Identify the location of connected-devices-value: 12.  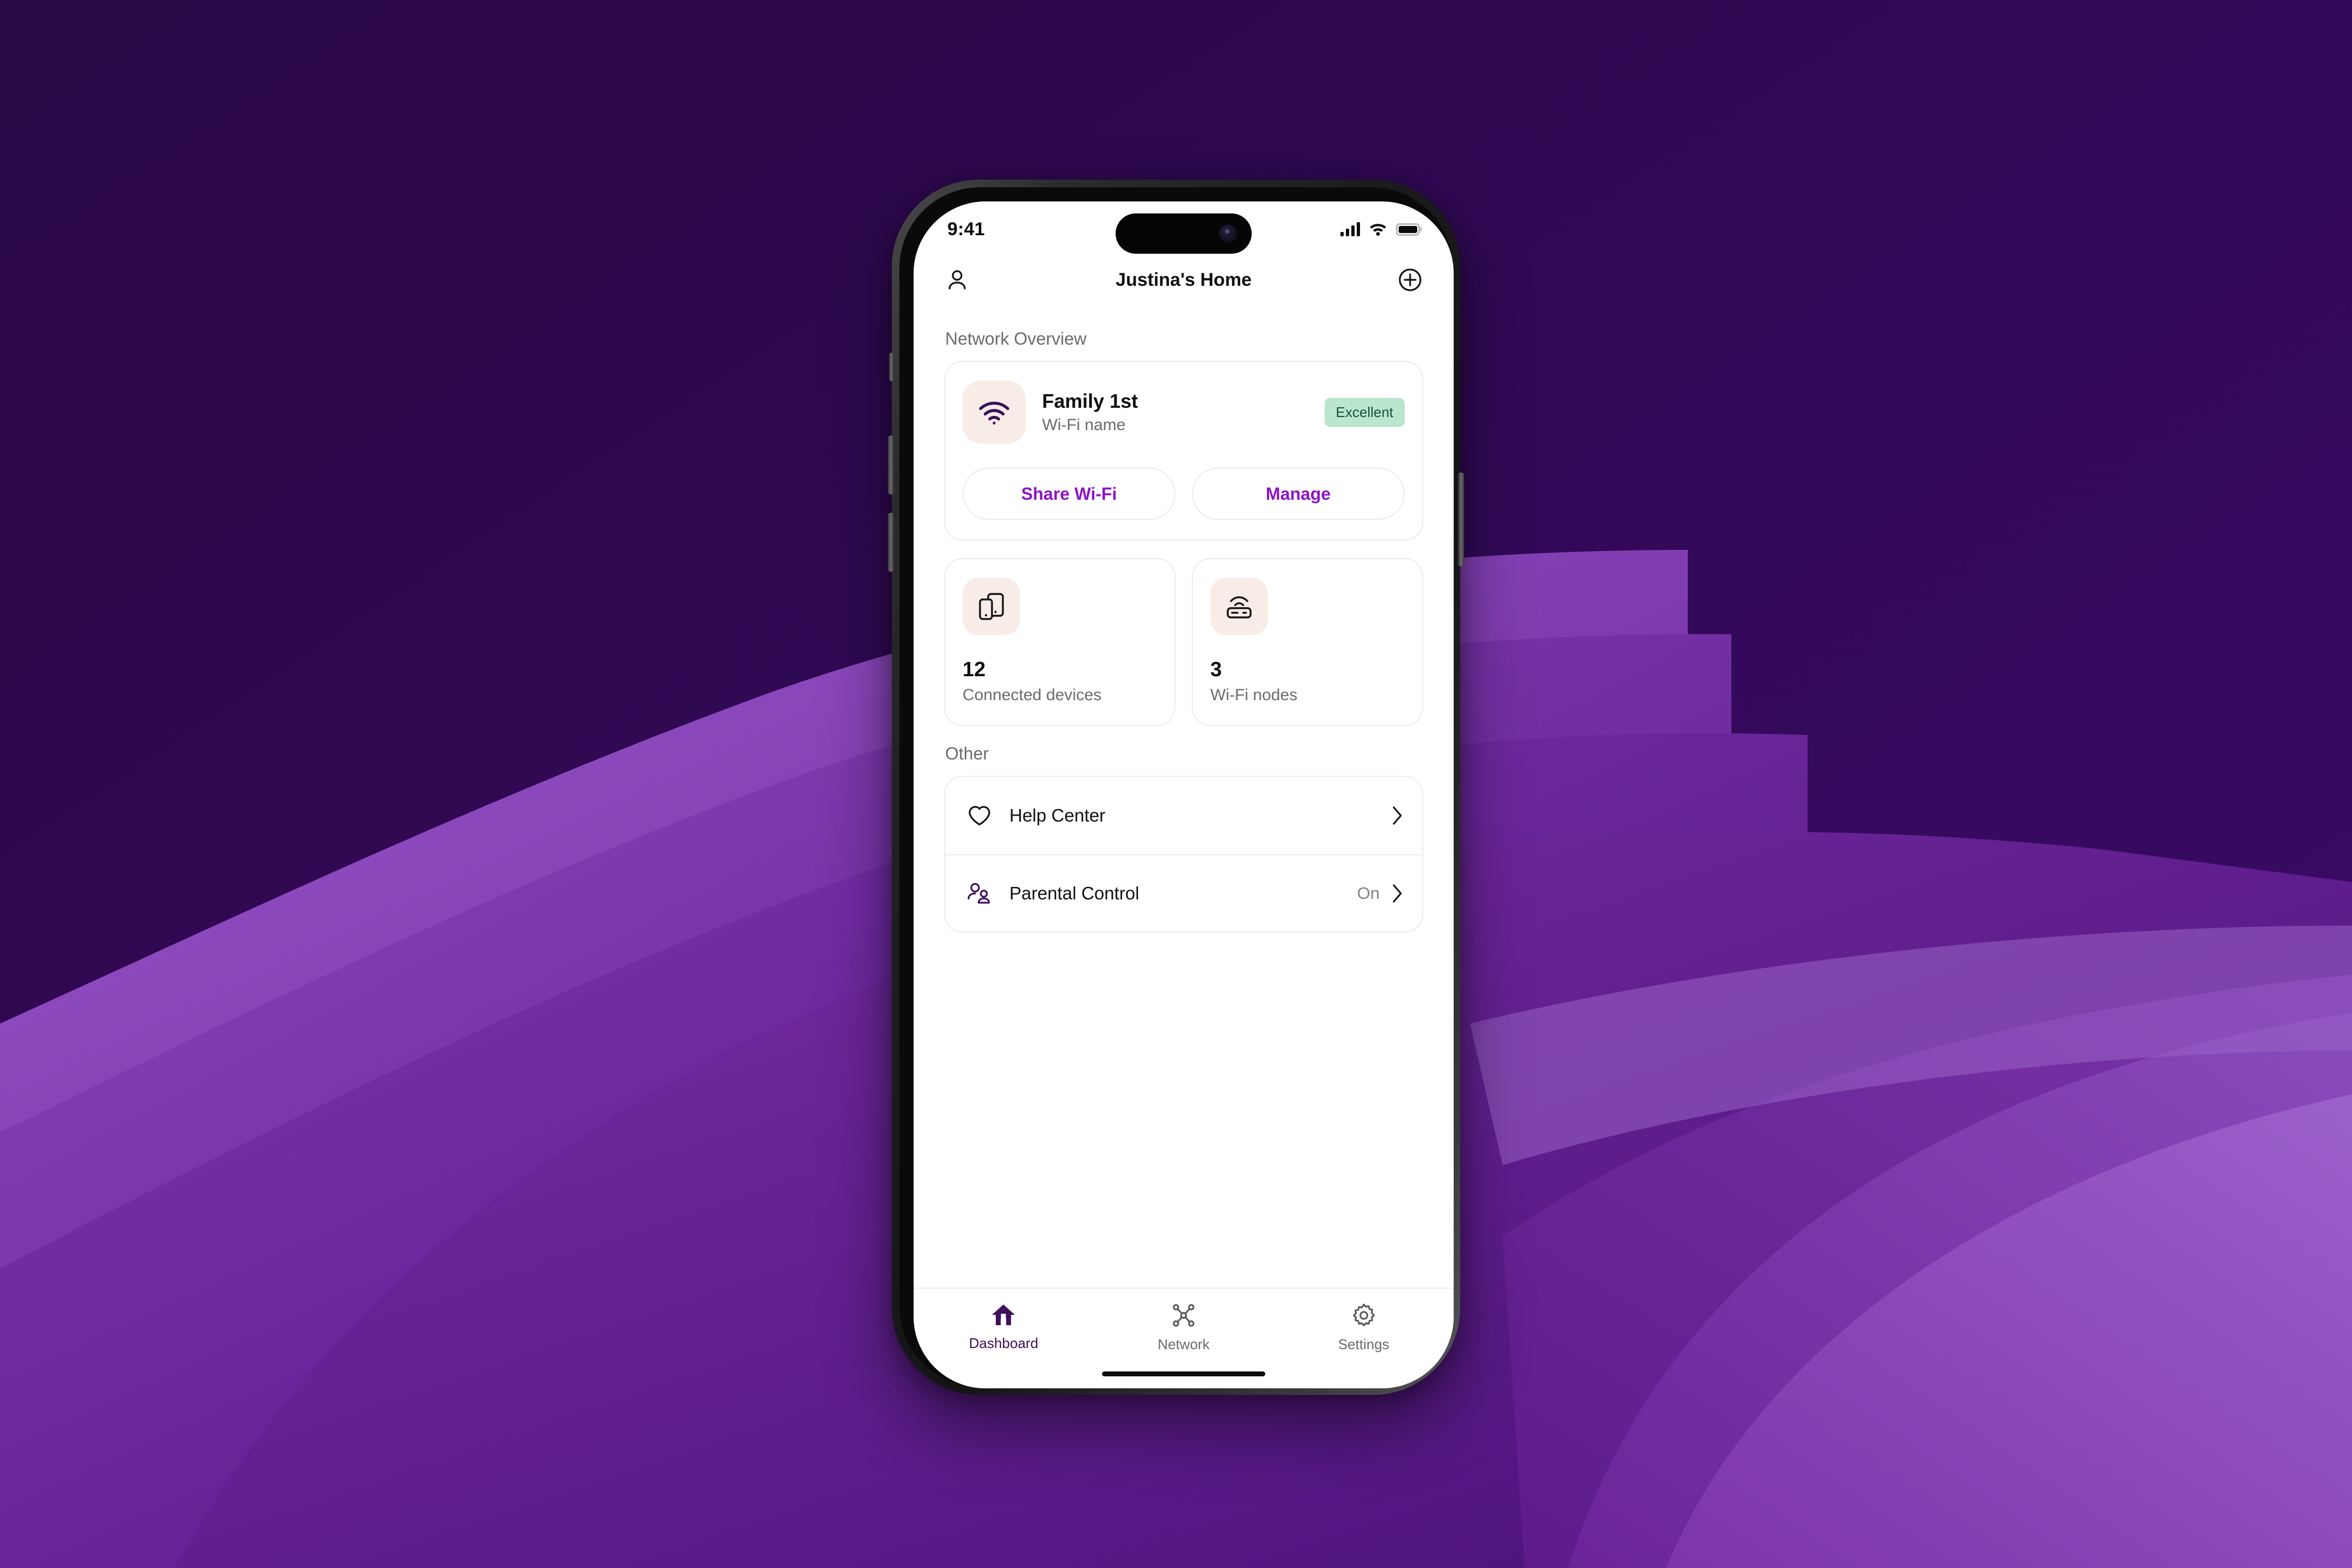
(974, 669).